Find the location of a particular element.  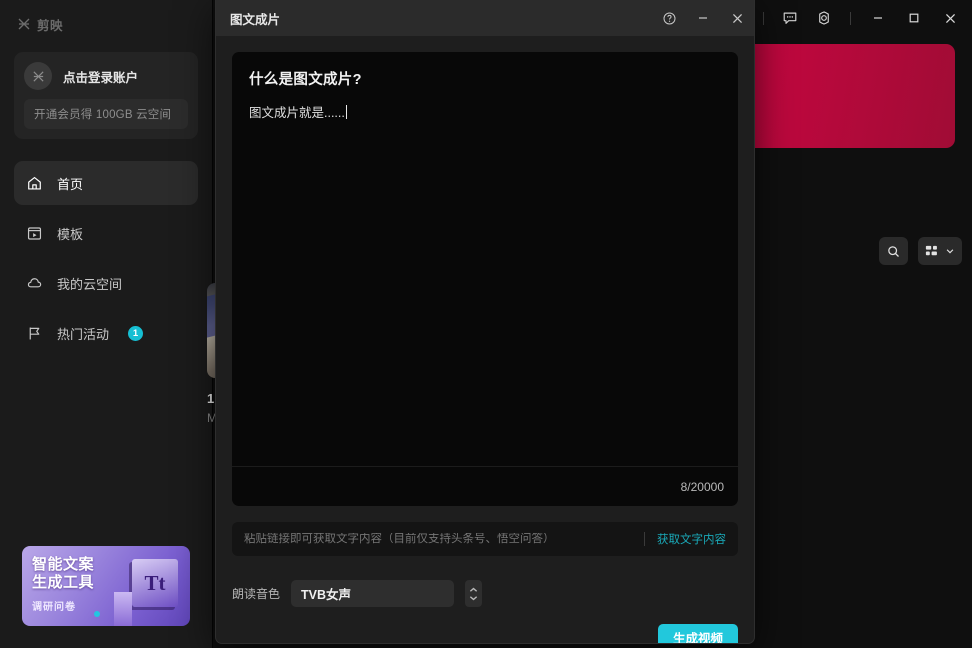

sidebar-item-badge: 1 is located at coordinates (136, 333).